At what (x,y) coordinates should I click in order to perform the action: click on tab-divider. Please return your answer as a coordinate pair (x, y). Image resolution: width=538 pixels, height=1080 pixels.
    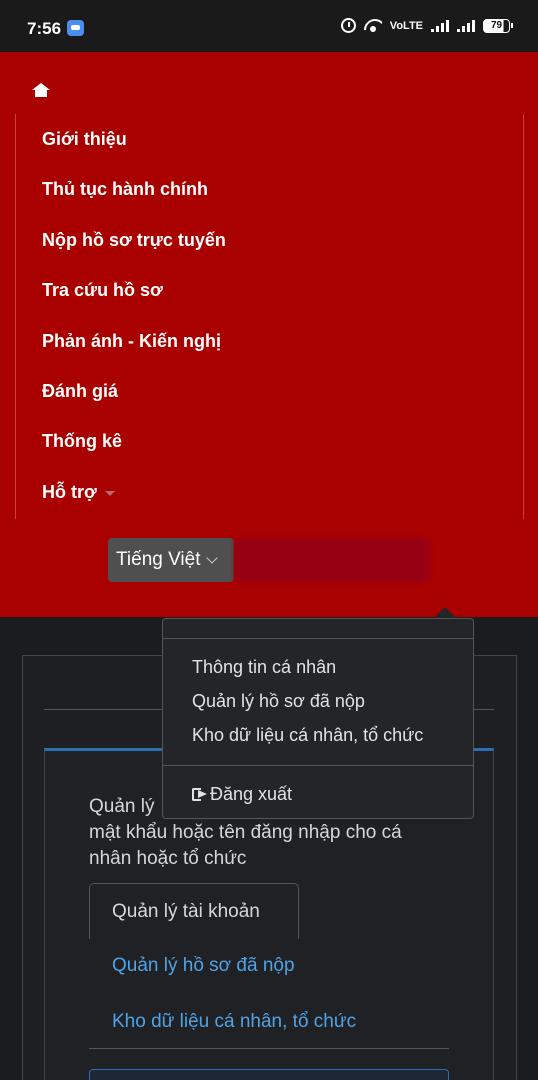
    Looking at the image, I should click on (269, 1048).